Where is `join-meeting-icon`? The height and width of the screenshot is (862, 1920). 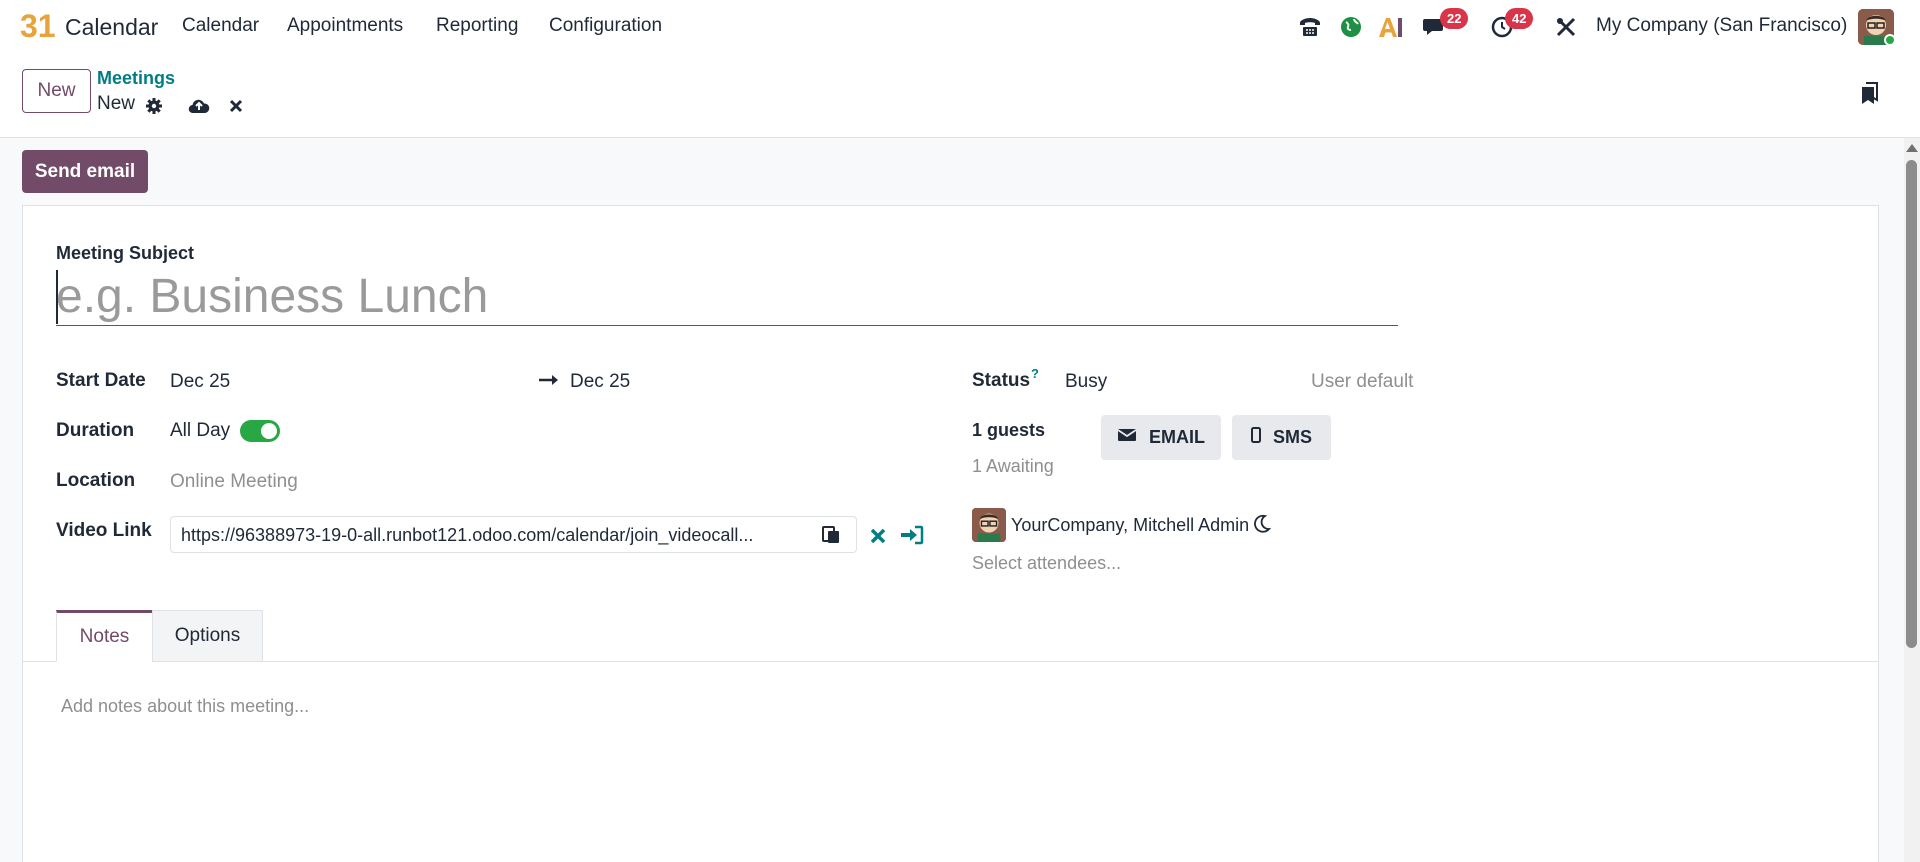
join-meeting-icon is located at coordinates (912, 537).